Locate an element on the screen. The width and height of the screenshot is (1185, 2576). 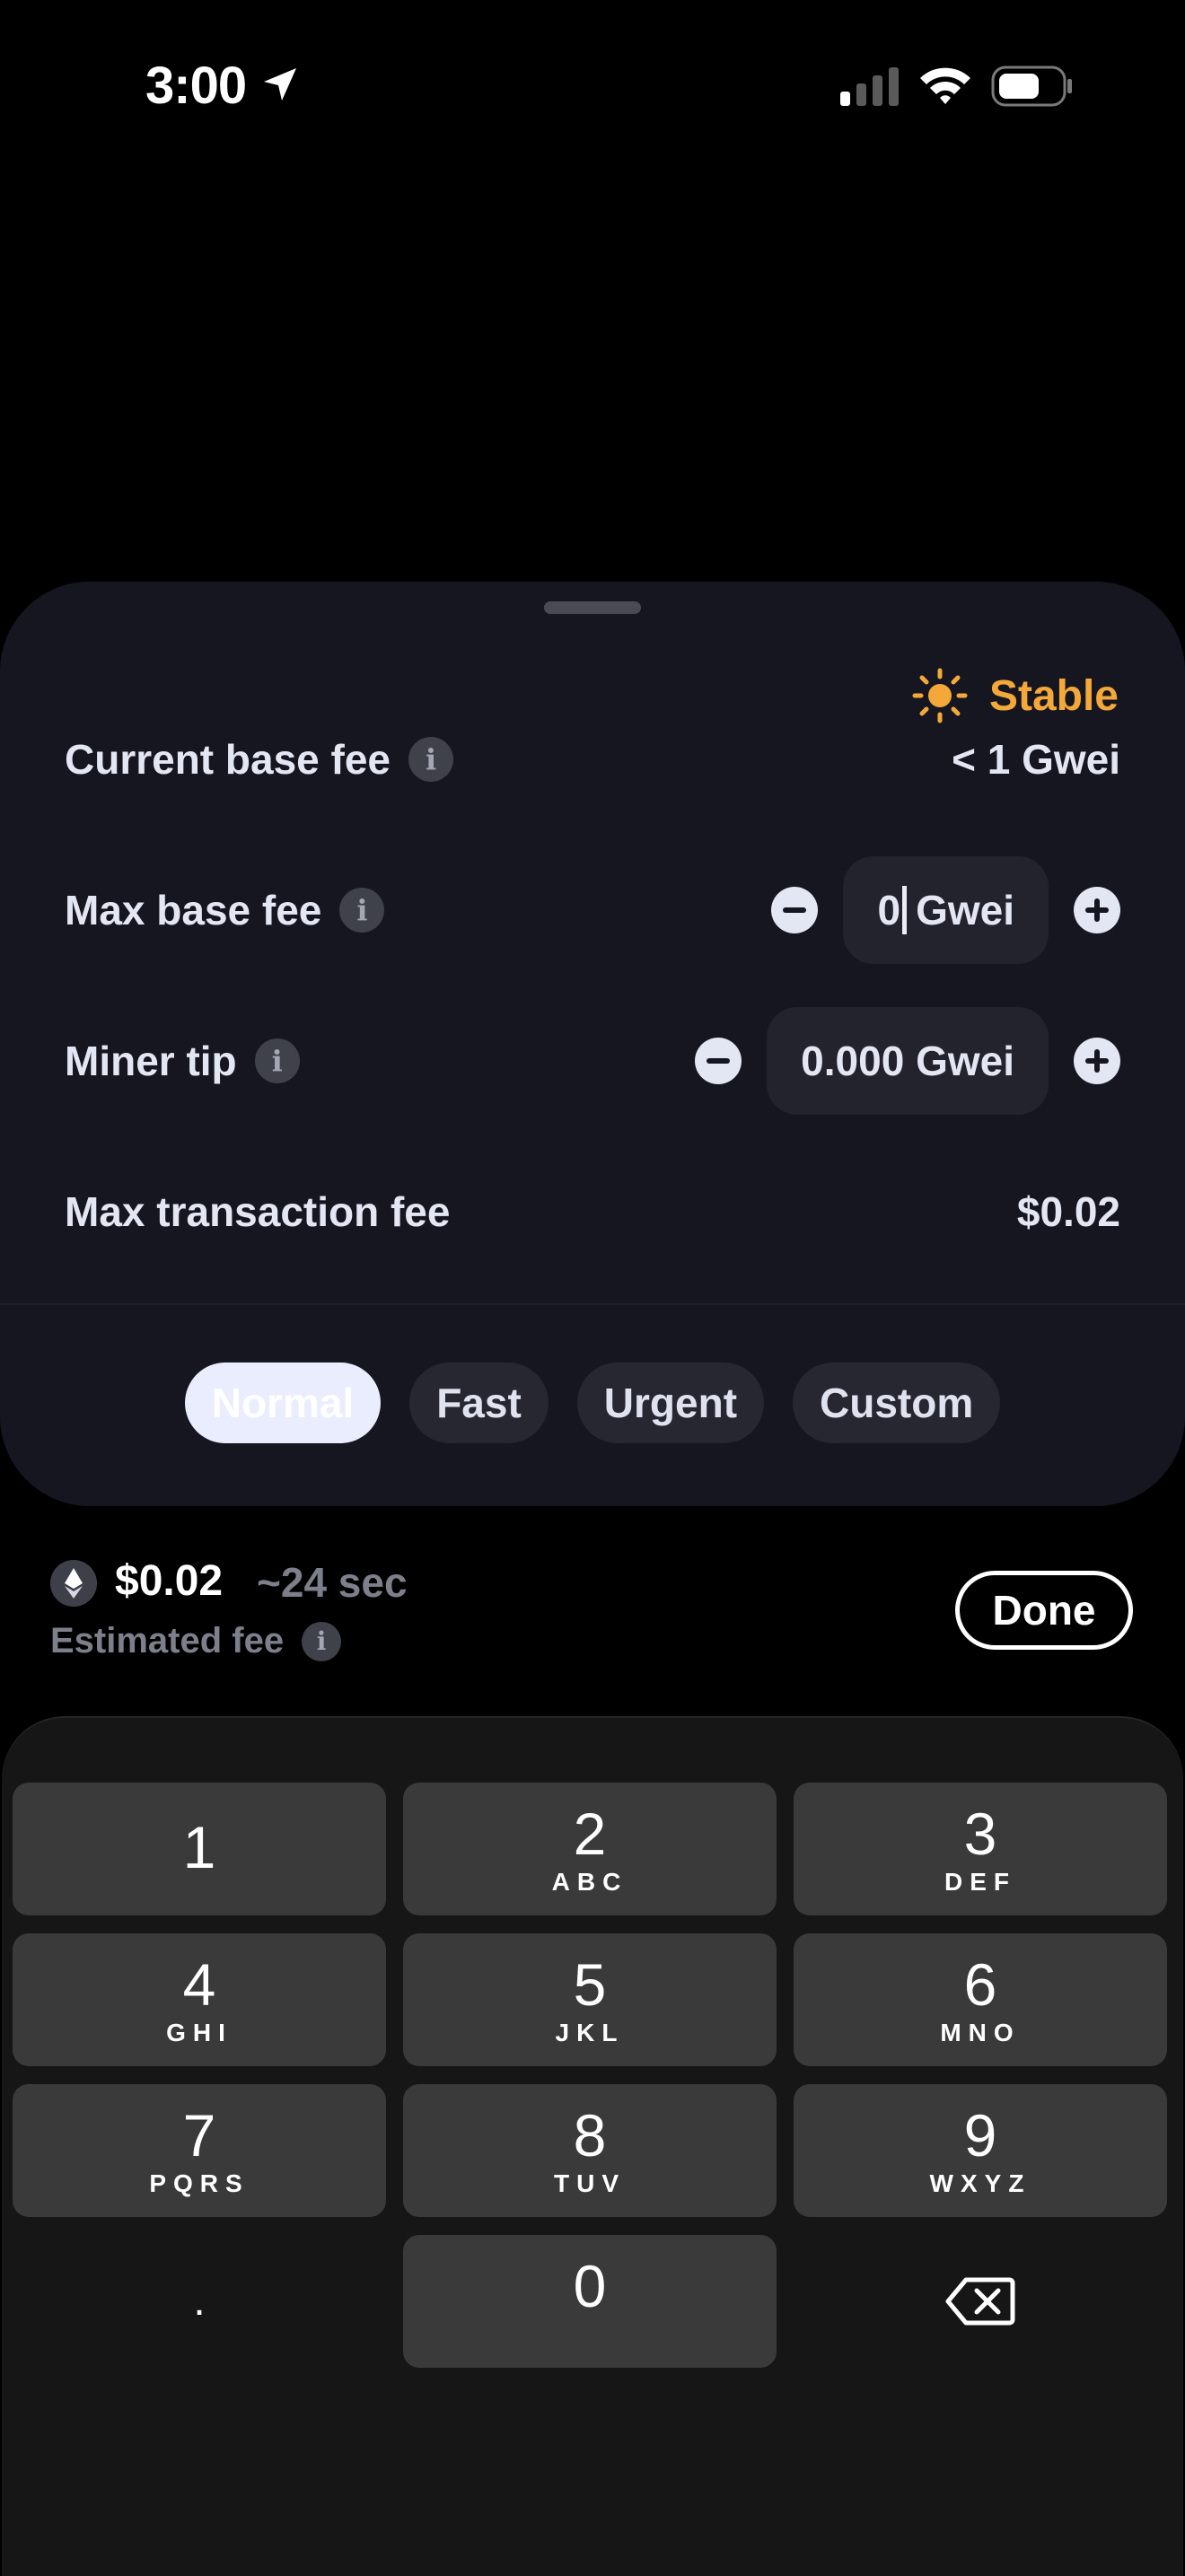
key-5: 5 JKL is located at coordinates (590, 1999).